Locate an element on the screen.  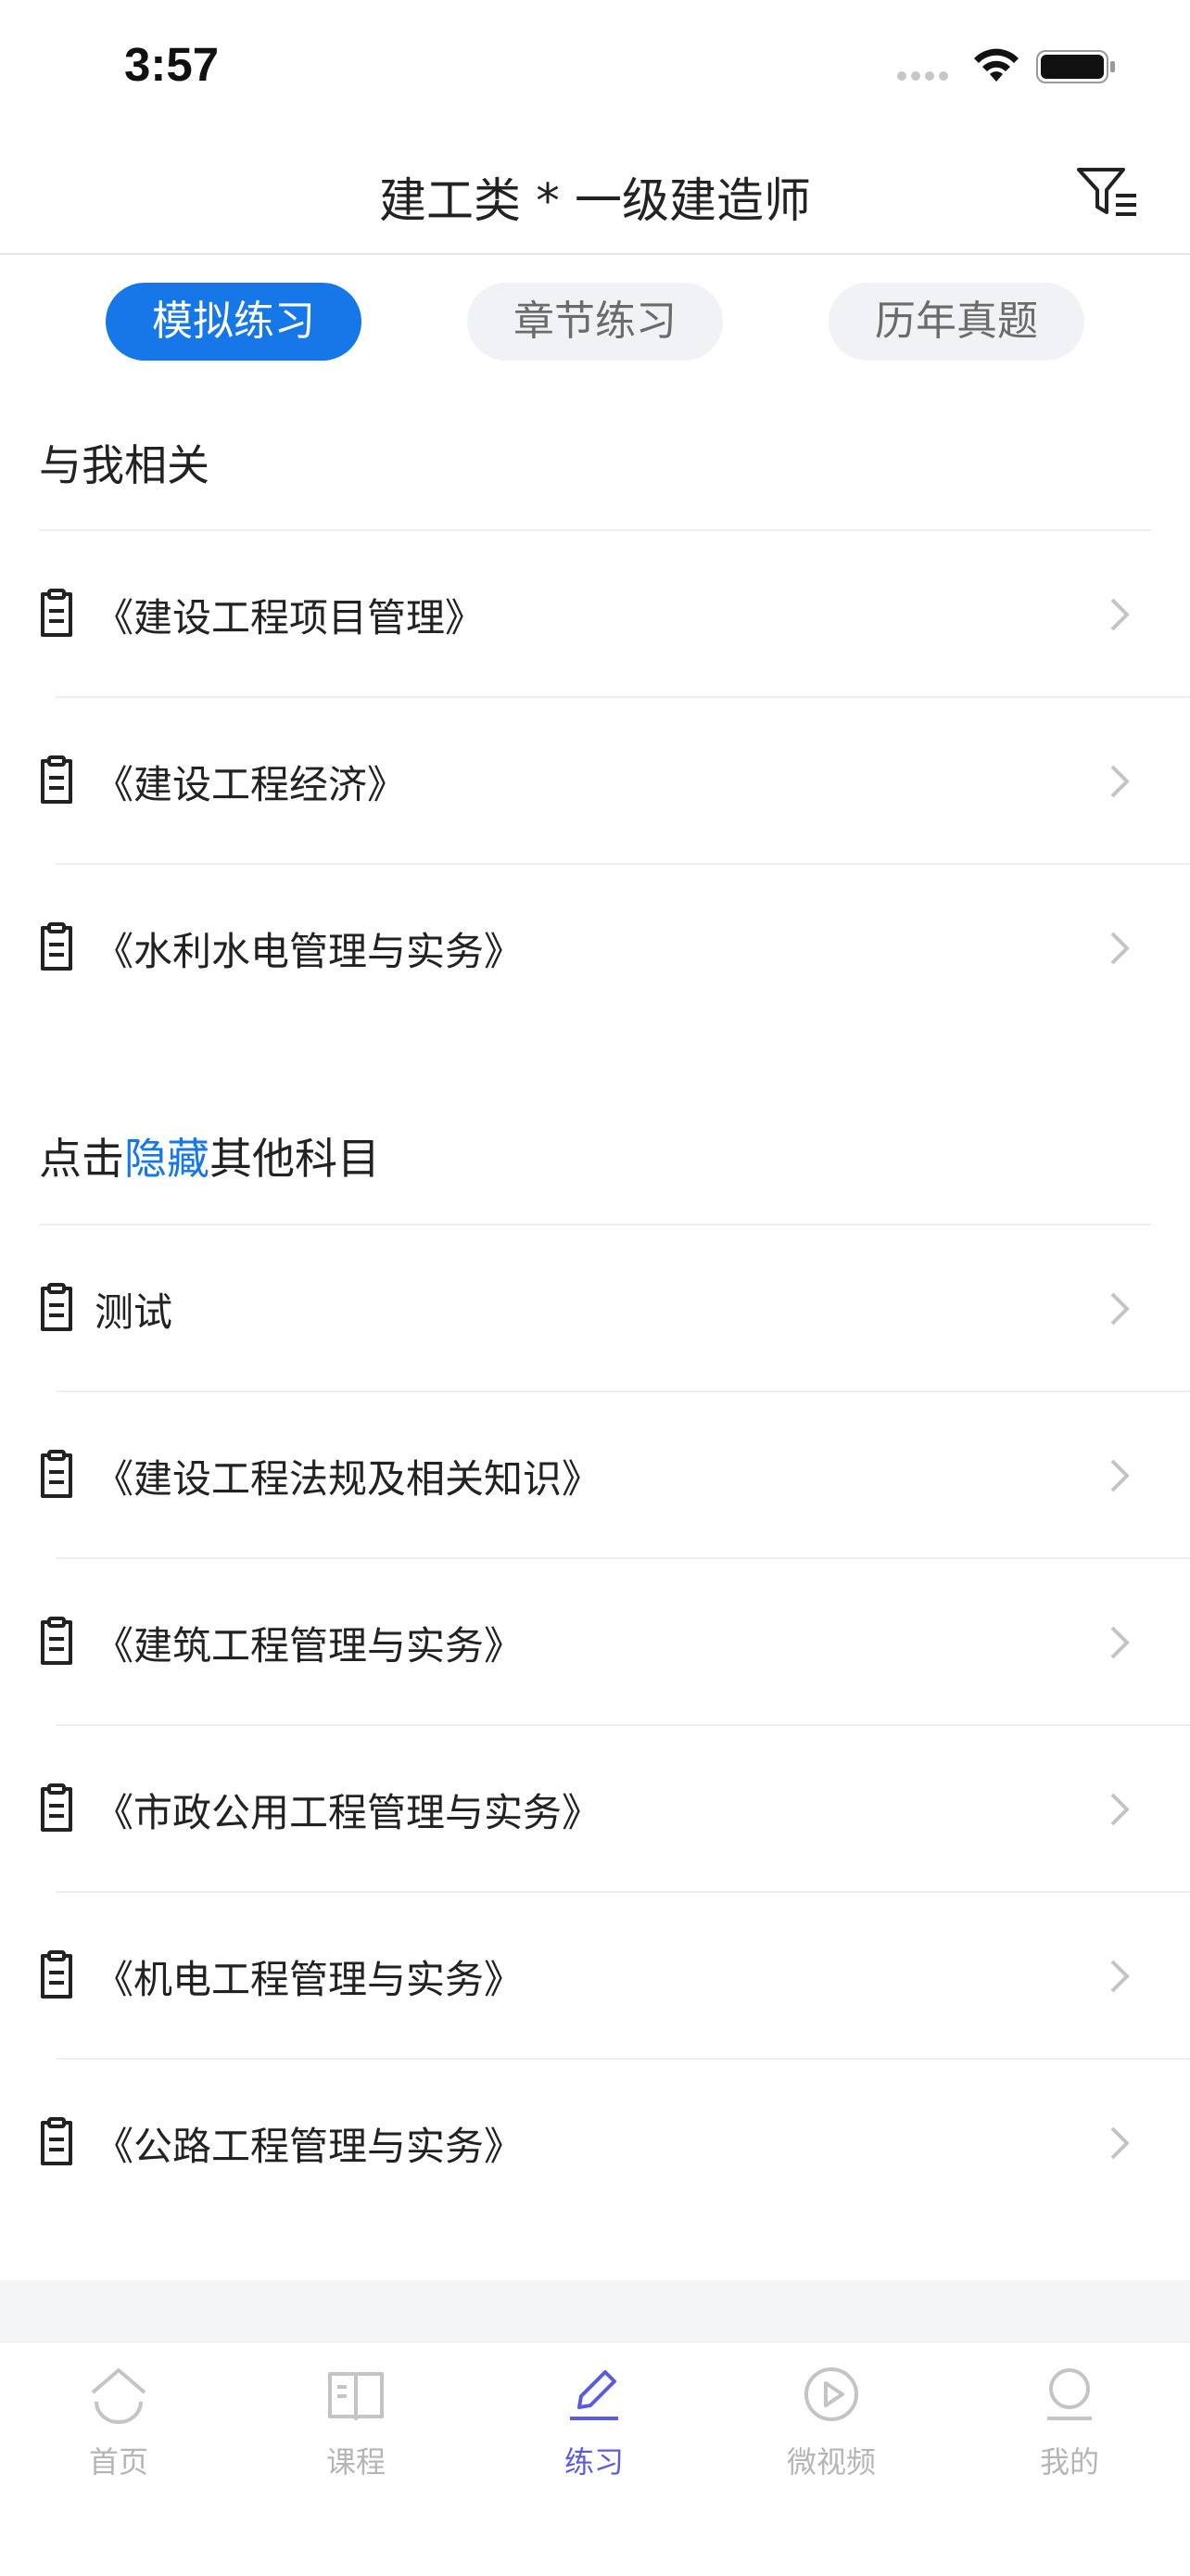
status-time: 3:57 is located at coordinates (172, 64).